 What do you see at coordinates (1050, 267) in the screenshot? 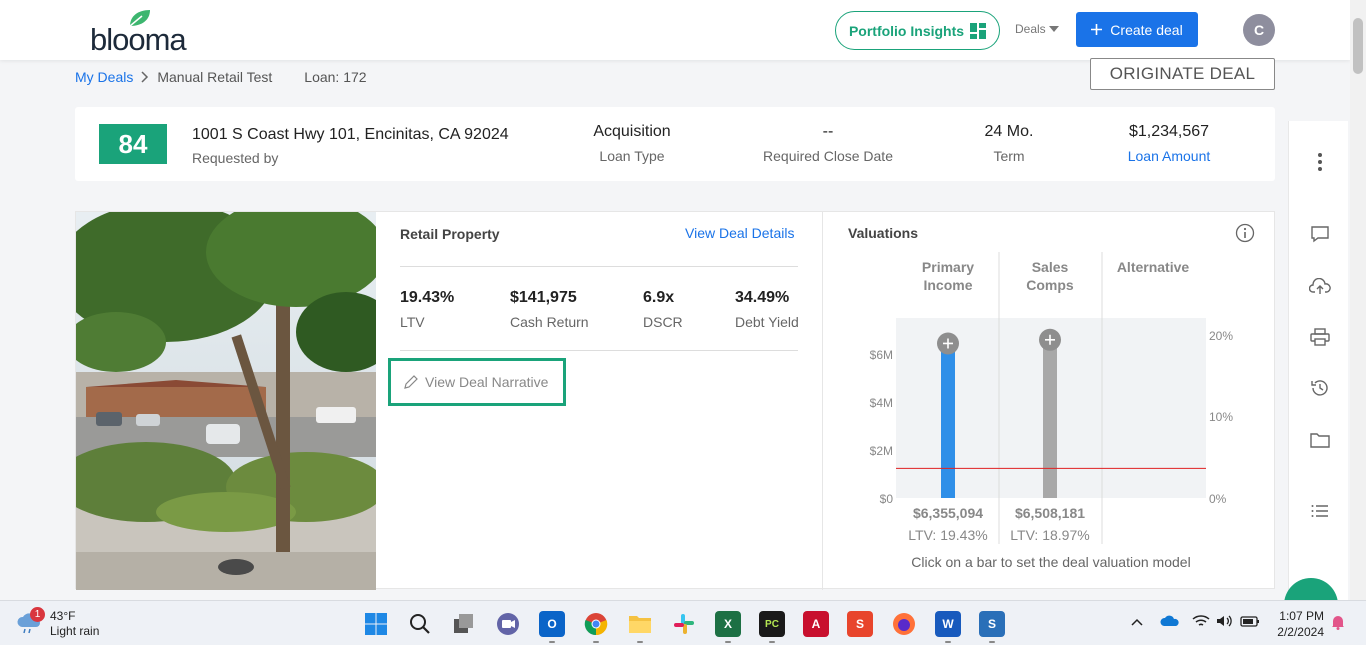
I see `category-label: Sales` at bounding box center [1050, 267].